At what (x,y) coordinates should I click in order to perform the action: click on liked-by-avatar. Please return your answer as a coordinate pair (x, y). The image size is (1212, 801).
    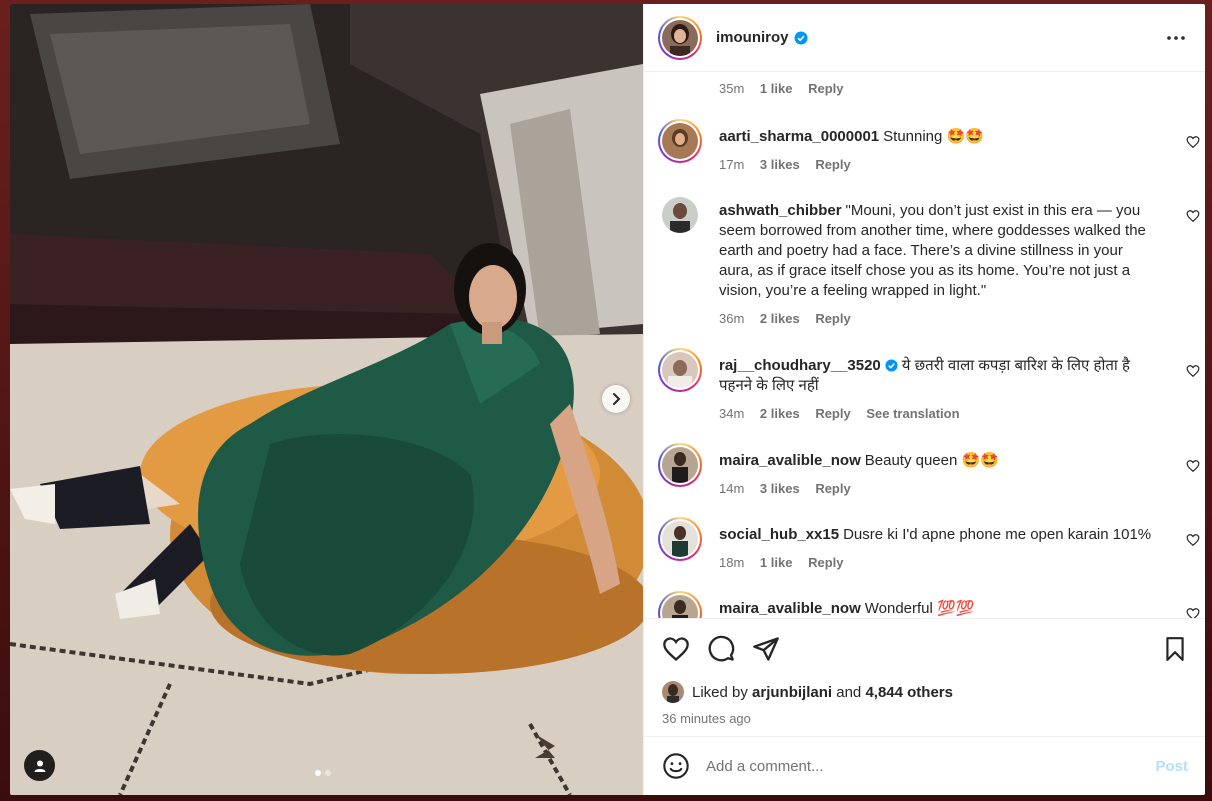
    Looking at the image, I should click on (673, 692).